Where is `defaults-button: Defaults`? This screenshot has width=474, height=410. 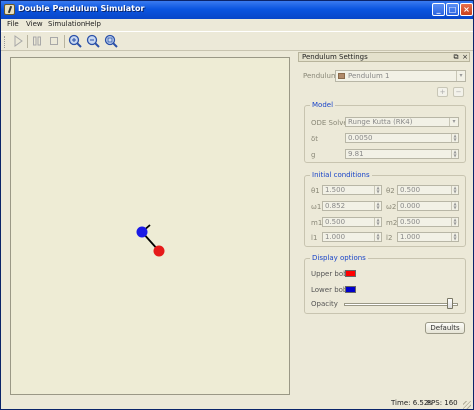
defaults-button: Defaults is located at coordinates (445, 328).